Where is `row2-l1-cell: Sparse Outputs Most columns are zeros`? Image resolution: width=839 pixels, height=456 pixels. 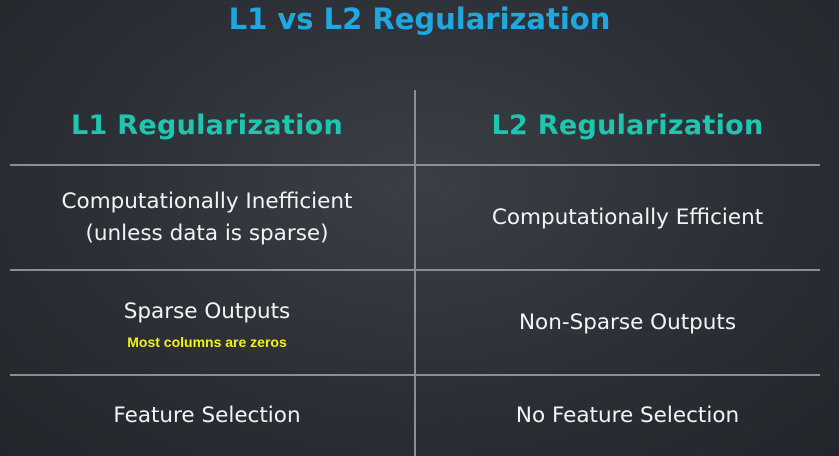 row2-l1-cell: Sparse Outputs Most columns are zeros is located at coordinates (207, 322).